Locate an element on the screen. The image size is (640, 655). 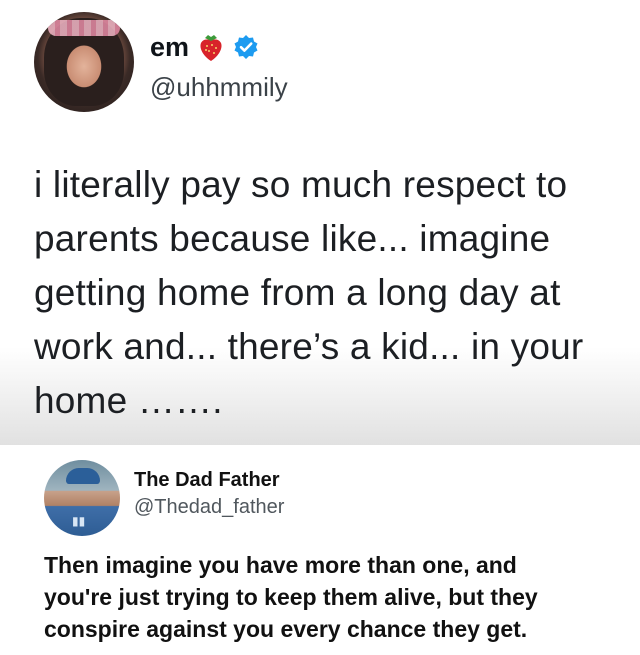
verified-icon is located at coordinates (246, 47).